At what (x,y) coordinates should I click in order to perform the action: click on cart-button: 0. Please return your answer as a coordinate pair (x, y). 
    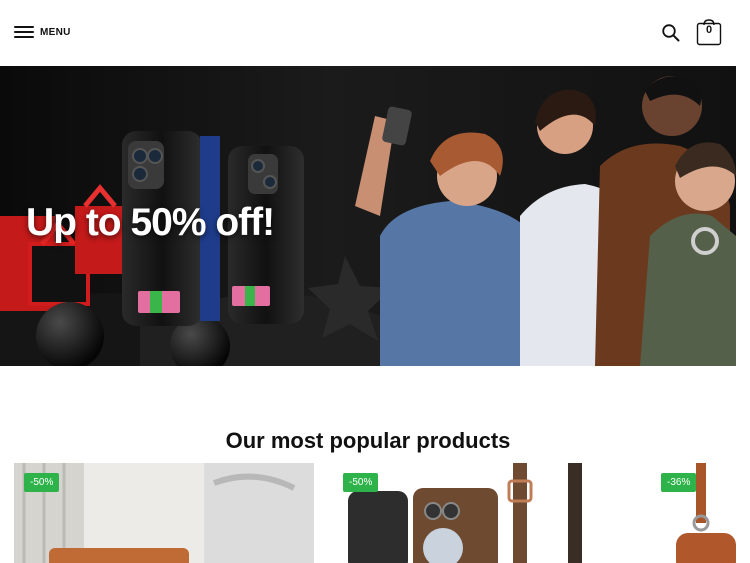
    Looking at the image, I should click on (709, 32).